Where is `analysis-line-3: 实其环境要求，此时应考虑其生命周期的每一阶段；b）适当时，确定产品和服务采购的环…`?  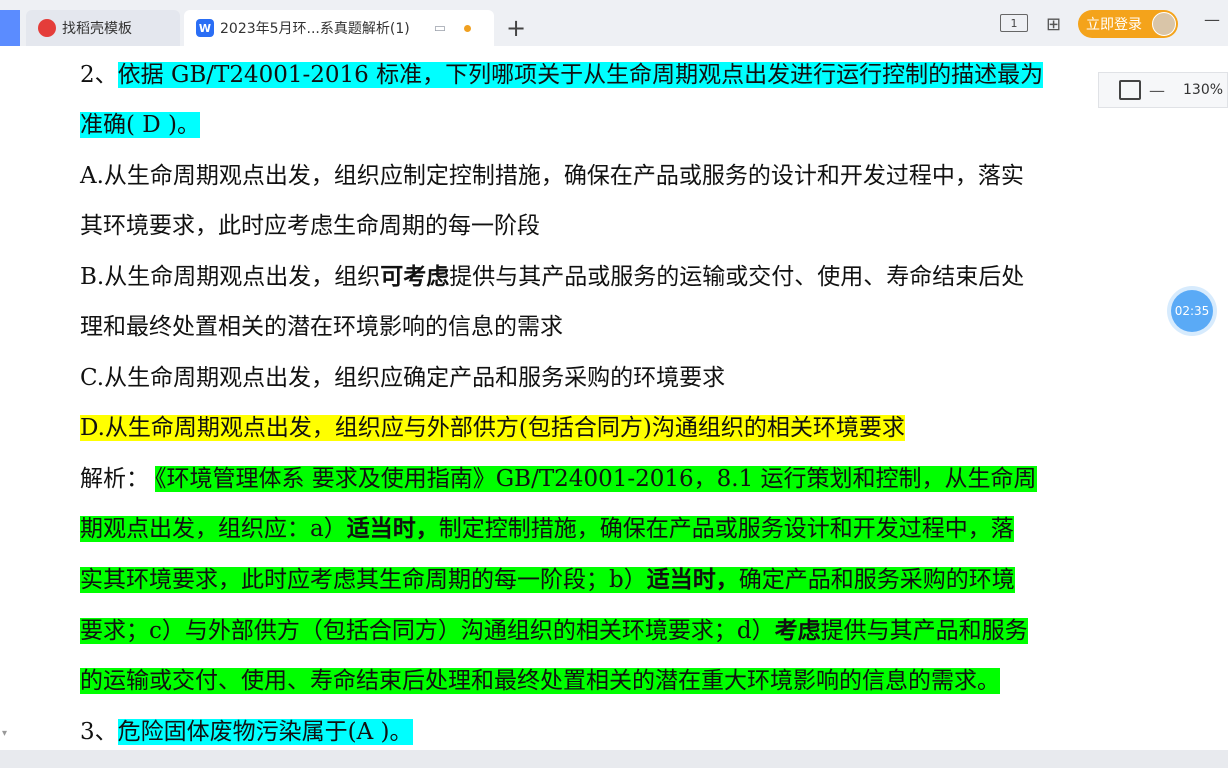
analysis-line-3: 实其环境要求，此时应考虑其生命周期的每一阶段；b）适当时，确定产品和服务采购的环… is located at coordinates (547, 580).